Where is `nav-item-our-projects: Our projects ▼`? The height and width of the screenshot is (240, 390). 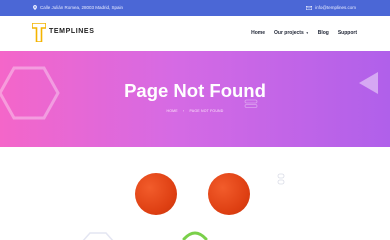 nav-item-our-projects: Our projects ▼ is located at coordinates (291, 33).